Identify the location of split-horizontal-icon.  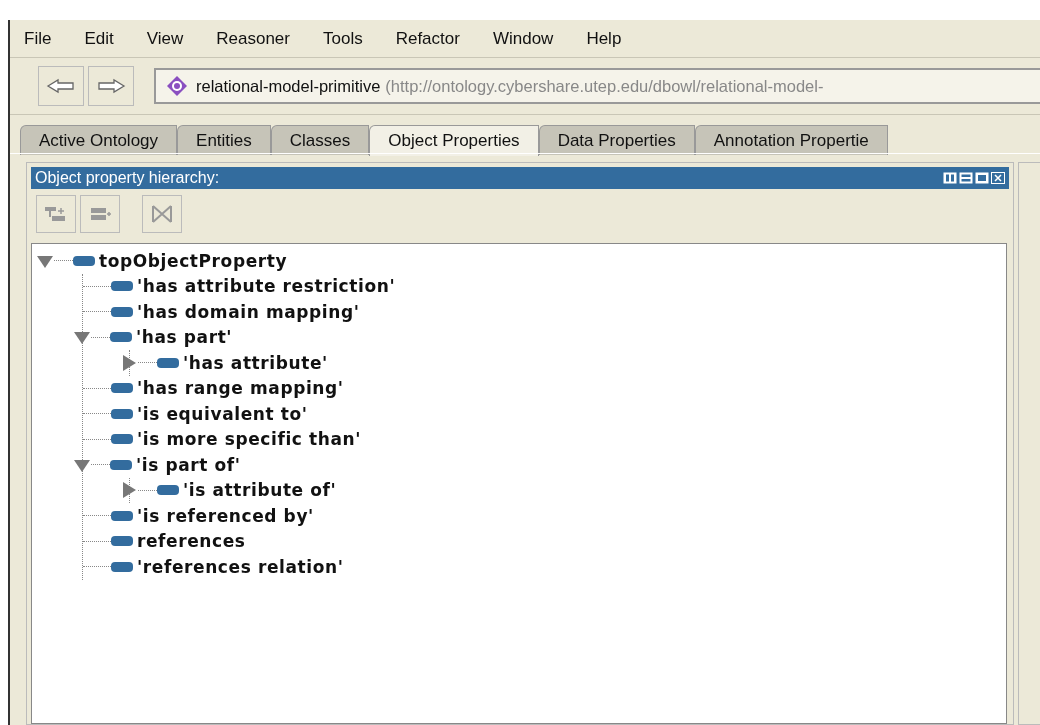
(966, 178).